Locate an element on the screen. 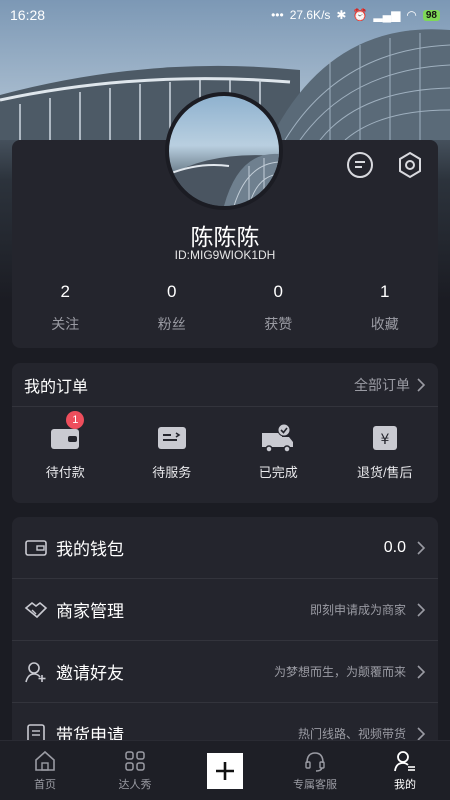 This screenshot has height=800, width=450. service-box-icon is located at coordinates (172, 438).